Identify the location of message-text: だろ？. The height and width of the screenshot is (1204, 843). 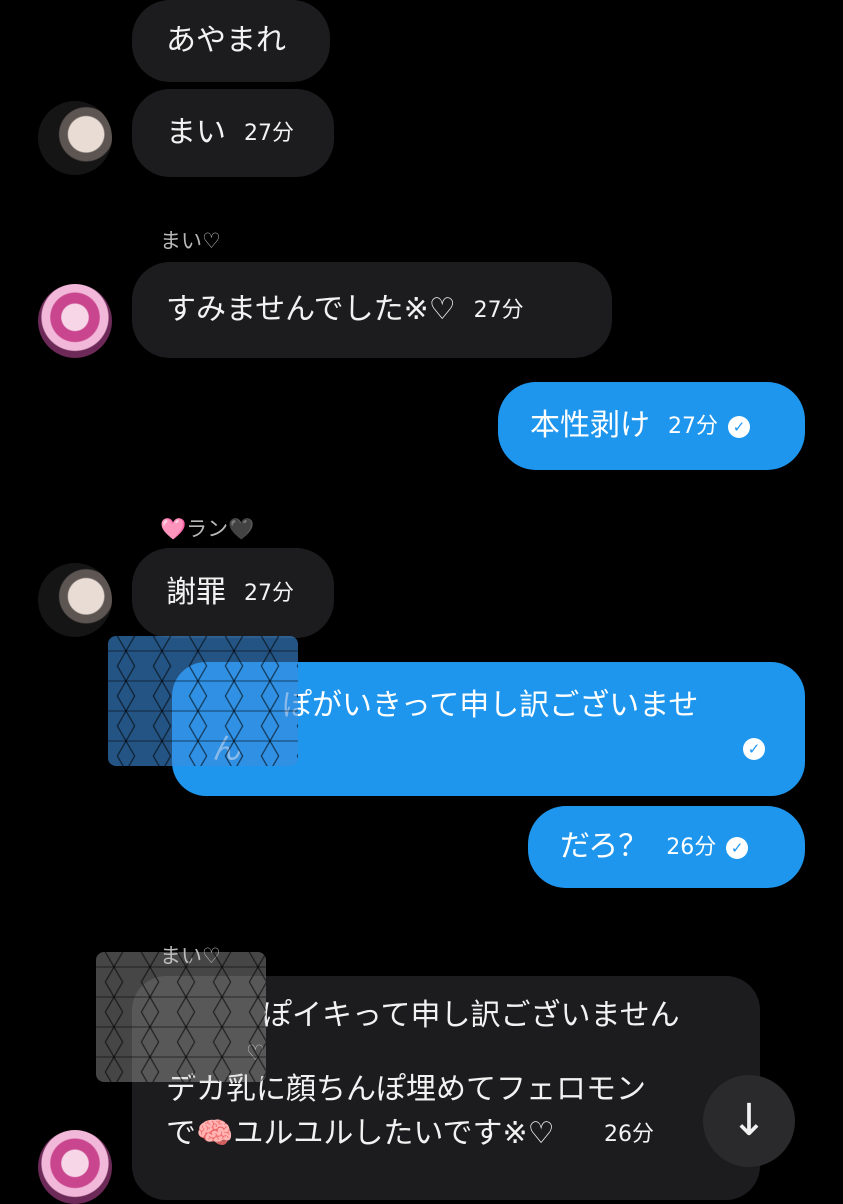
(604, 846).